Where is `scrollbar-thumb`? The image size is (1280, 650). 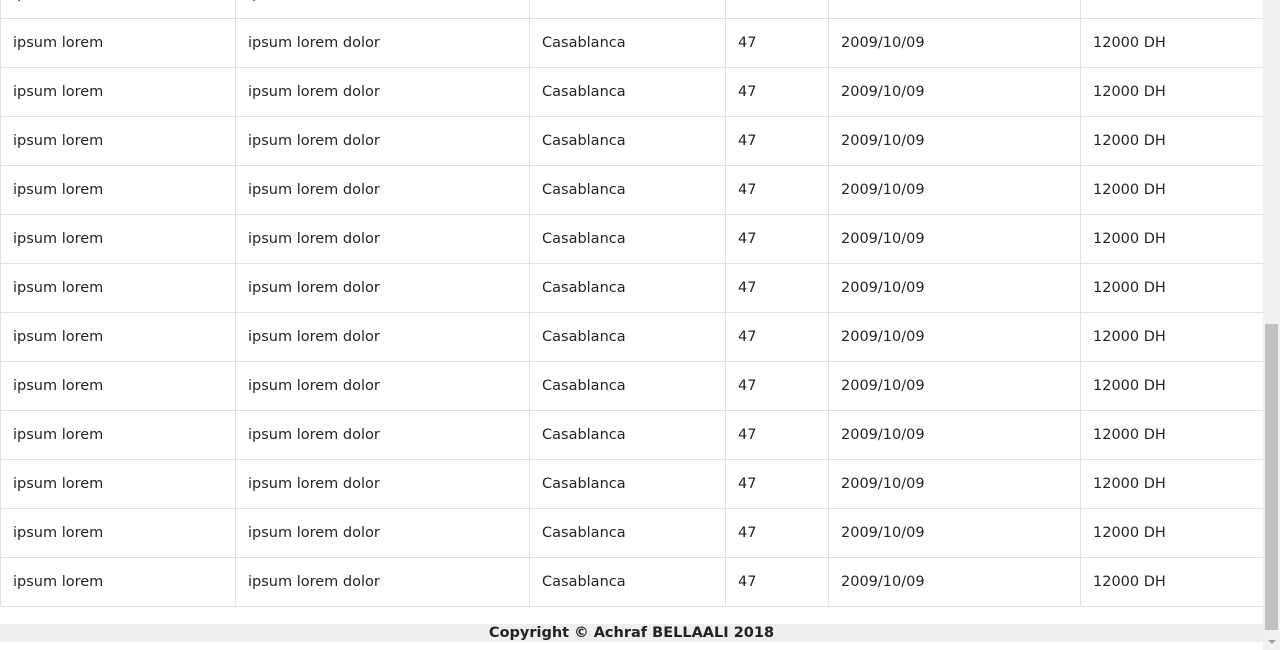
scrollbar-thumb is located at coordinates (1271, 477).